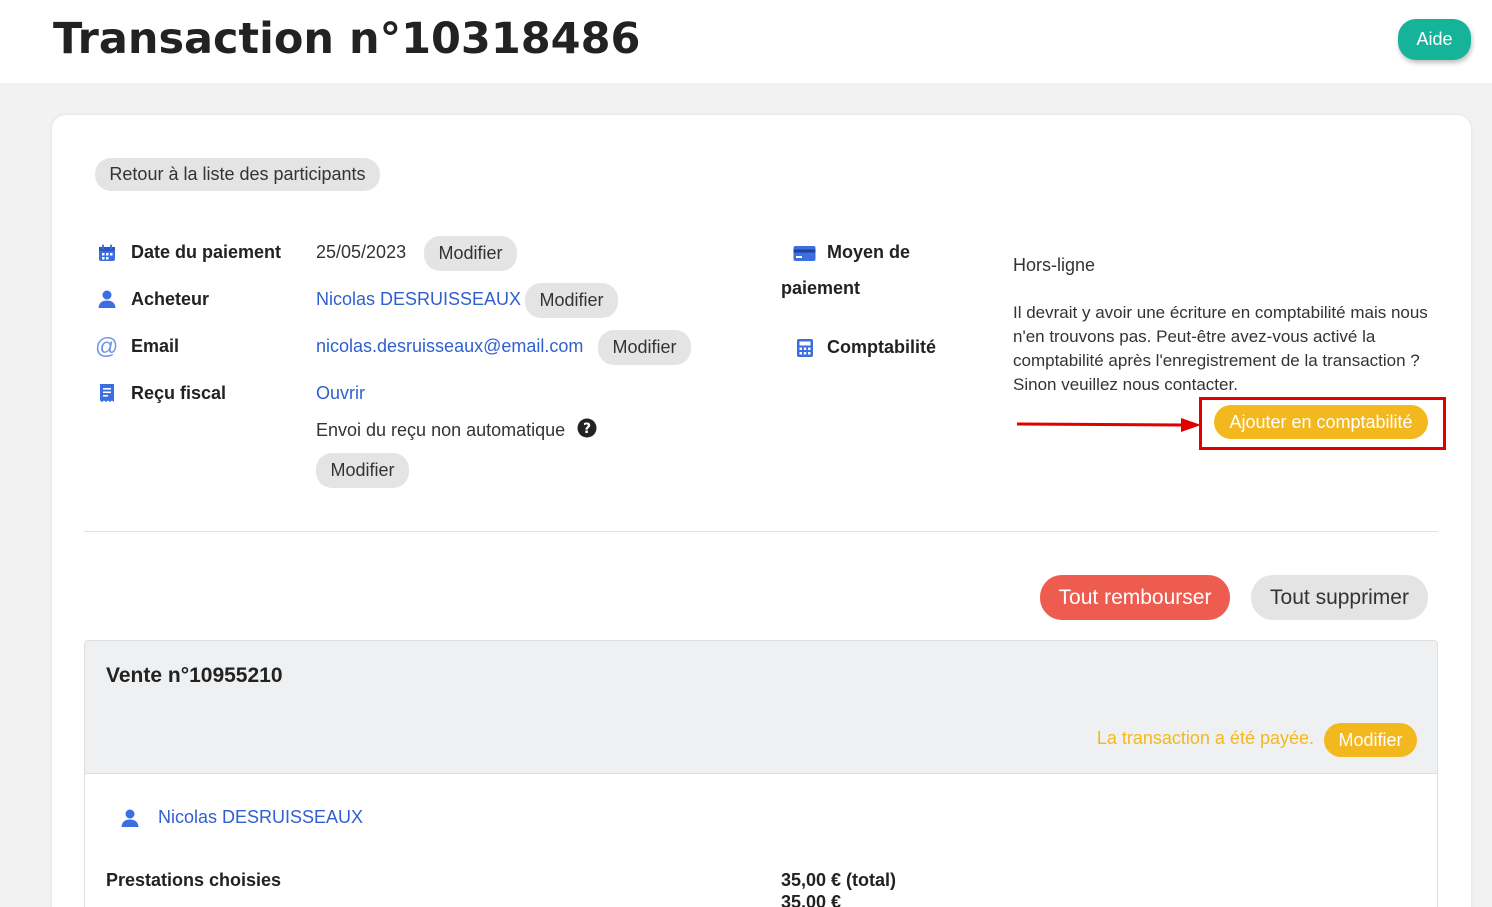 The width and height of the screenshot is (1492, 907). What do you see at coordinates (155, 346) in the screenshot?
I see `email-label: Email` at bounding box center [155, 346].